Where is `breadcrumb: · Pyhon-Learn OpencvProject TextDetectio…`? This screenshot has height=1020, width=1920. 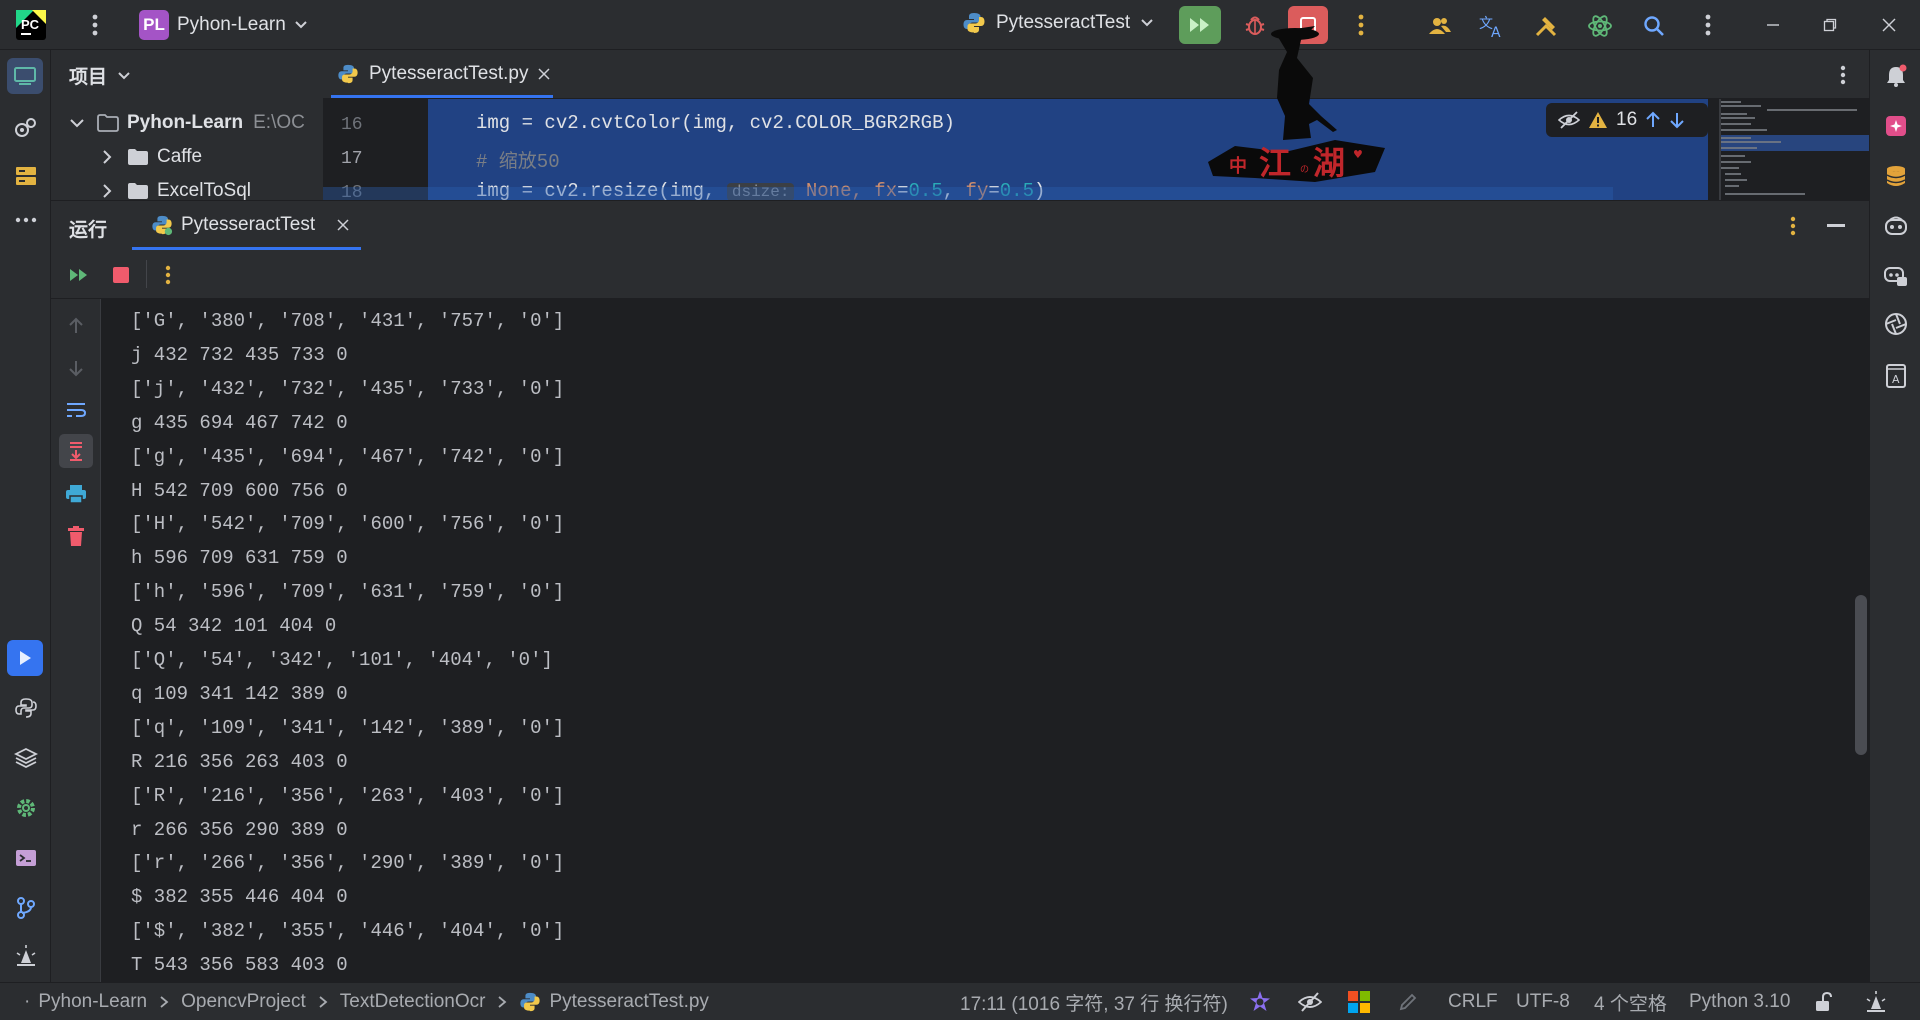 breadcrumb: · Pyhon-Learn OpencvProject TextDetectio… is located at coordinates (366, 1002).